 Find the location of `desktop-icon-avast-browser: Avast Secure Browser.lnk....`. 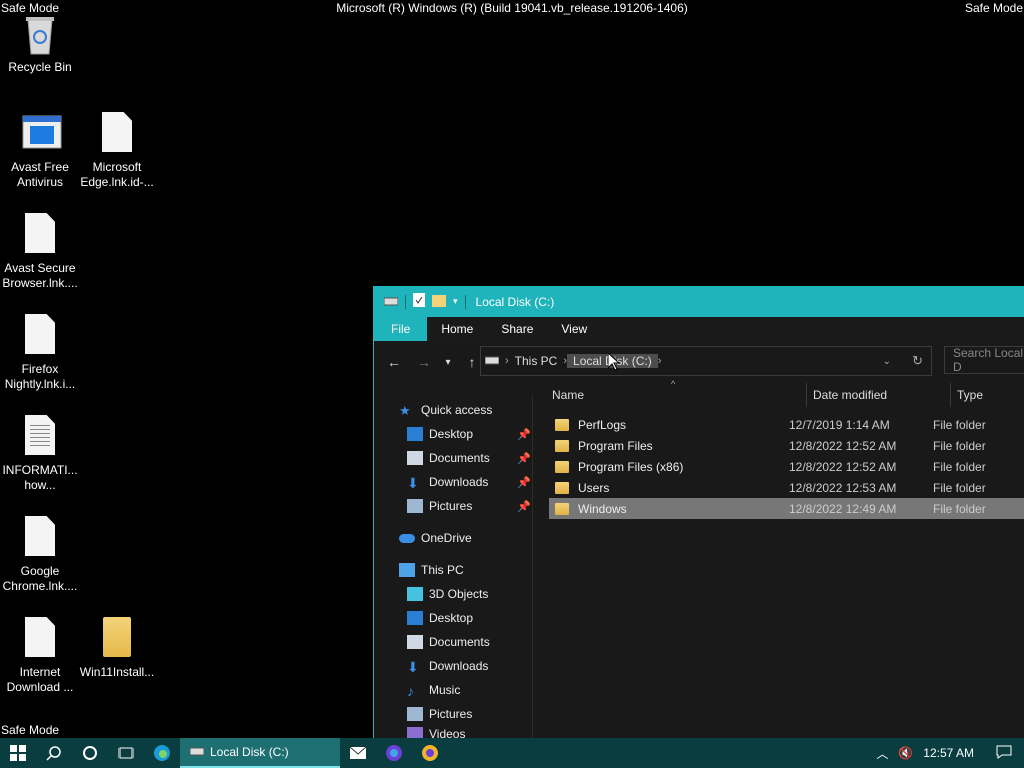

desktop-icon-avast-browser: Avast Secure Browser.lnk.... is located at coordinates (40, 252).